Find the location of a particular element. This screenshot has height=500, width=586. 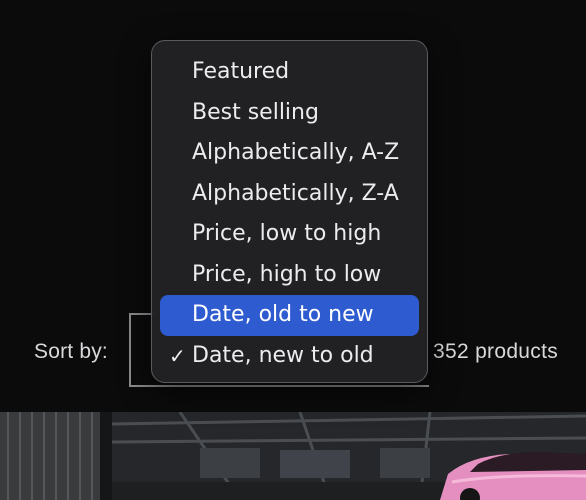

product-count: 352 products is located at coordinates (496, 351).